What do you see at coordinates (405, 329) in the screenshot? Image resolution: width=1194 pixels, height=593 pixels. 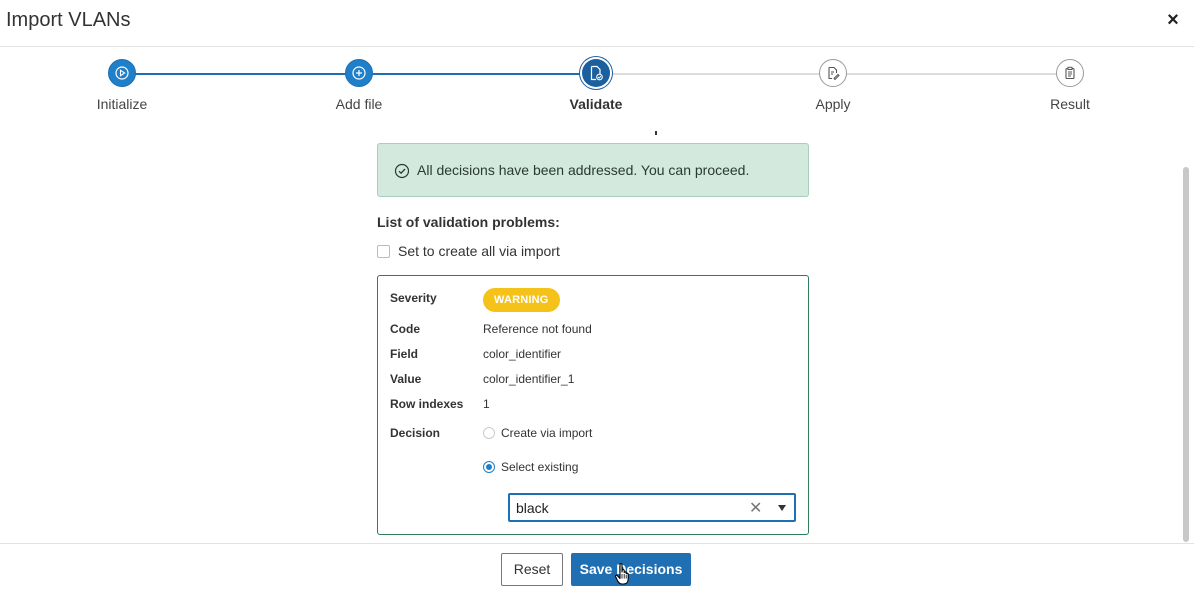 I see `code-label: Code` at bounding box center [405, 329].